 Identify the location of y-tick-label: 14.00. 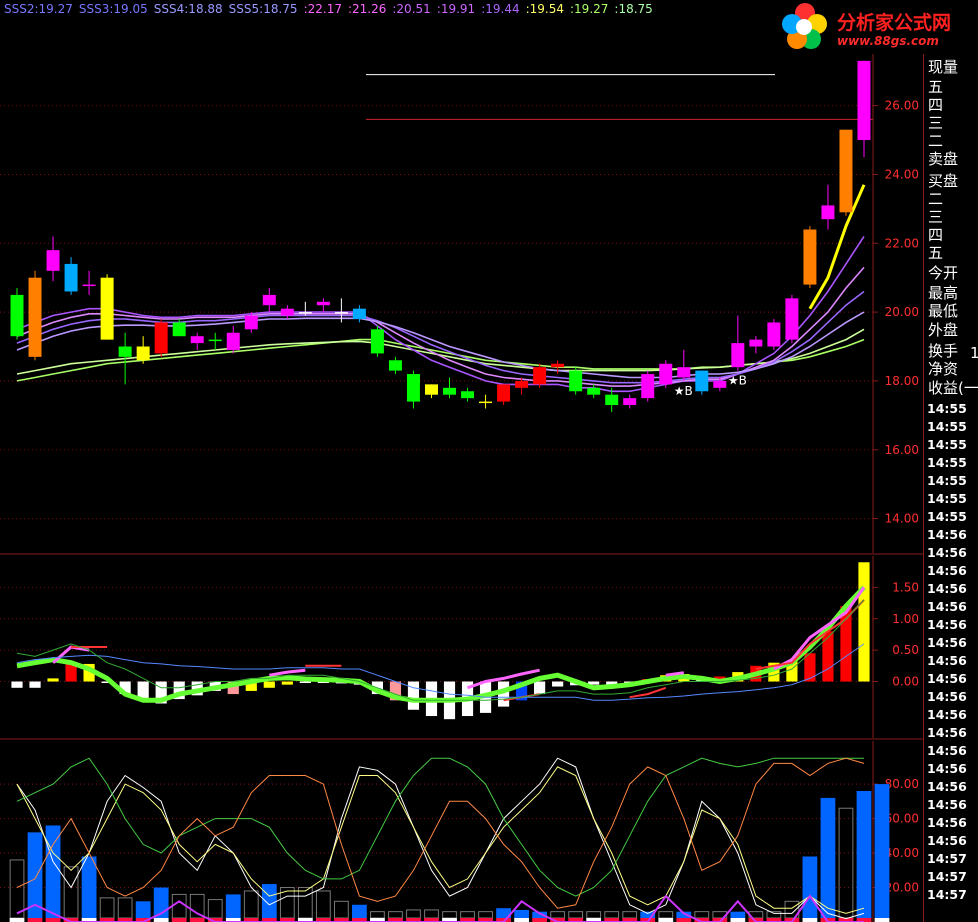
(902, 519).